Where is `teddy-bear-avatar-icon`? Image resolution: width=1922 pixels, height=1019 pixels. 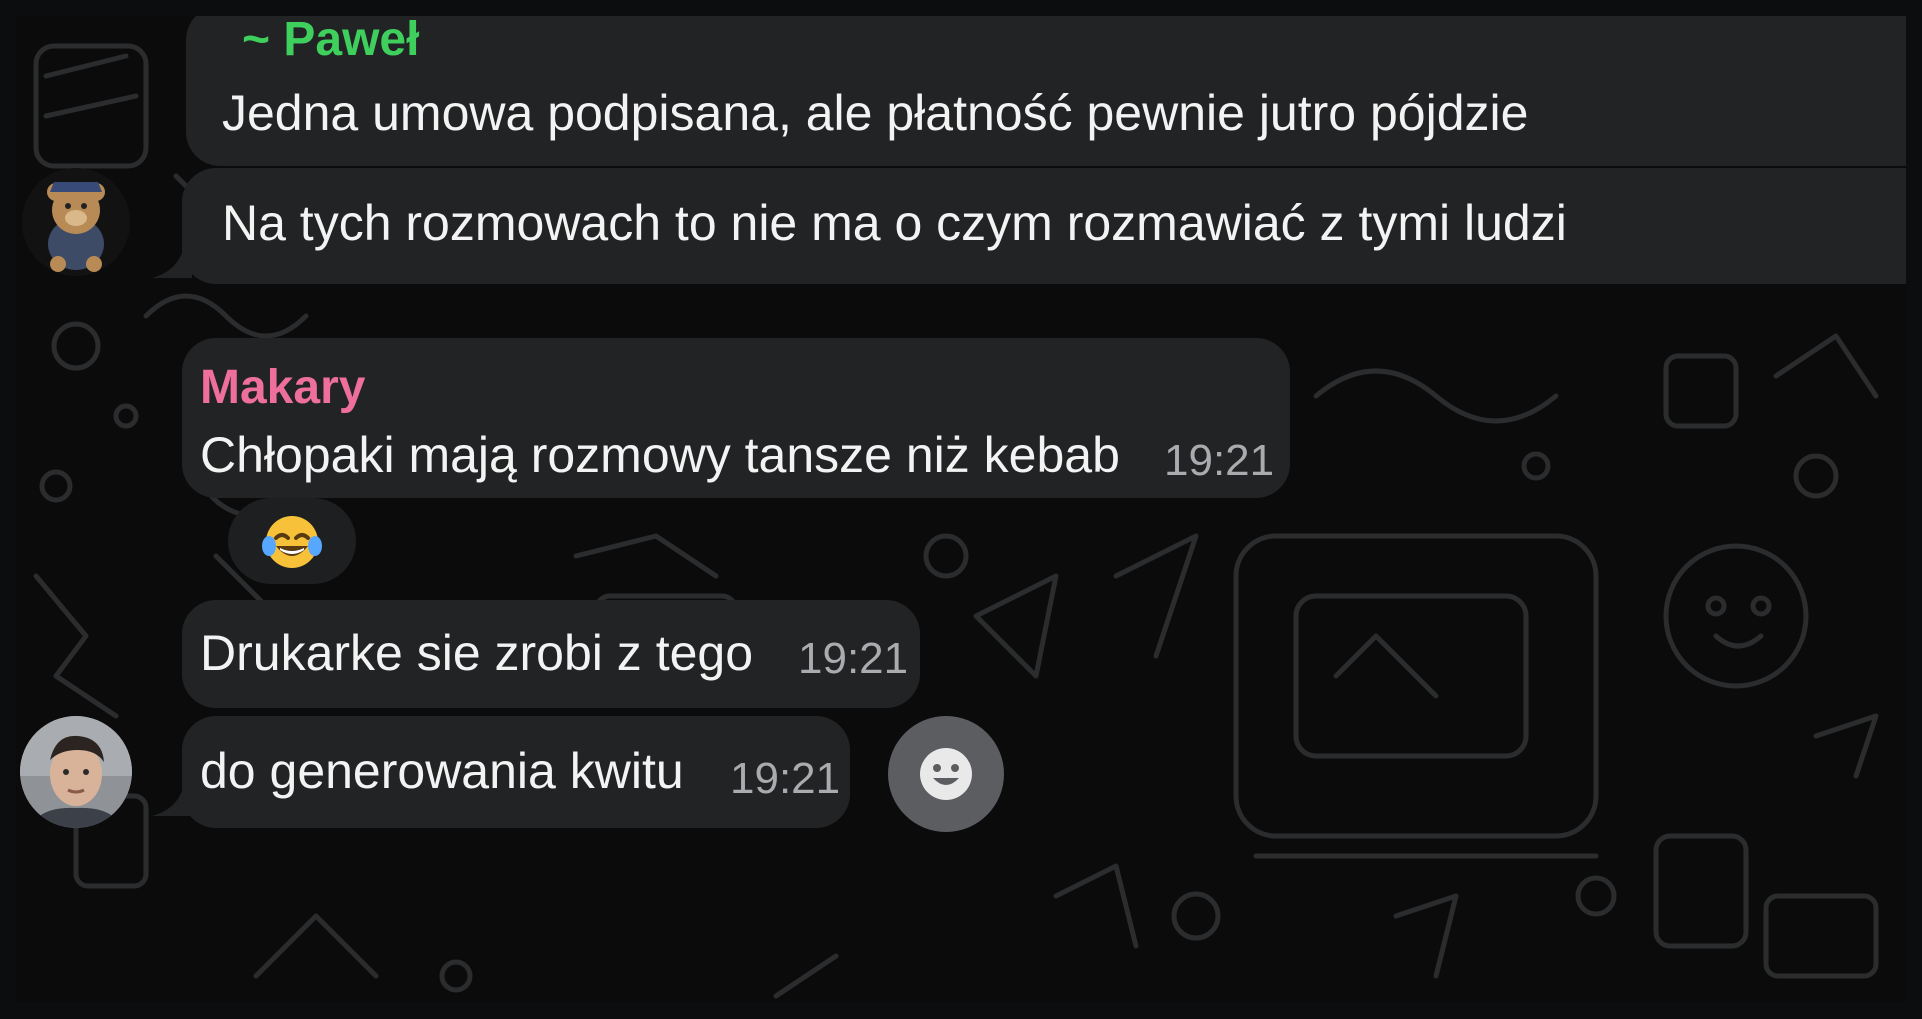
teddy-bear-avatar-icon is located at coordinates (76, 222).